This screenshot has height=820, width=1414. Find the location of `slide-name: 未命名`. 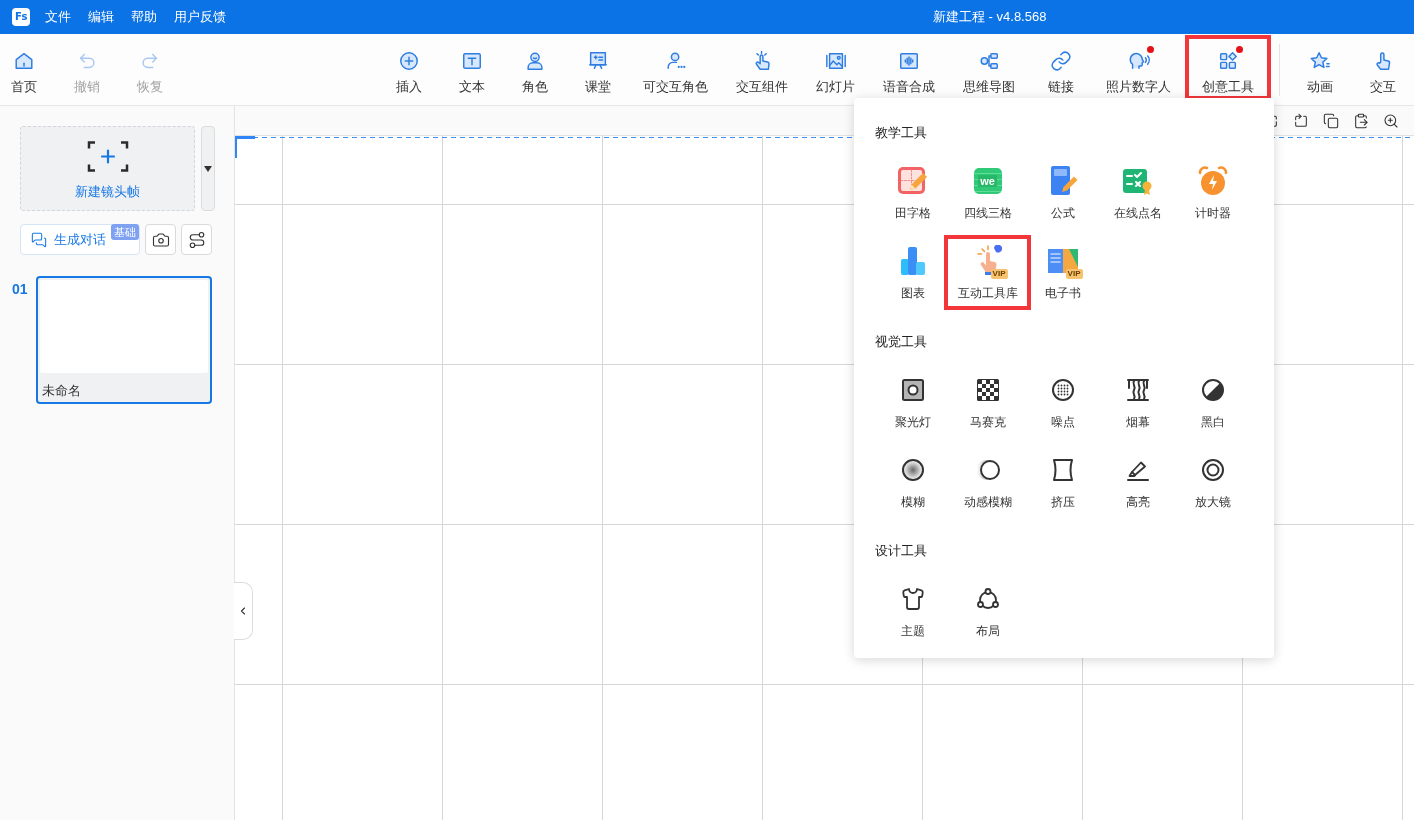

slide-name: 未命名 is located at coordinates (61, 391).